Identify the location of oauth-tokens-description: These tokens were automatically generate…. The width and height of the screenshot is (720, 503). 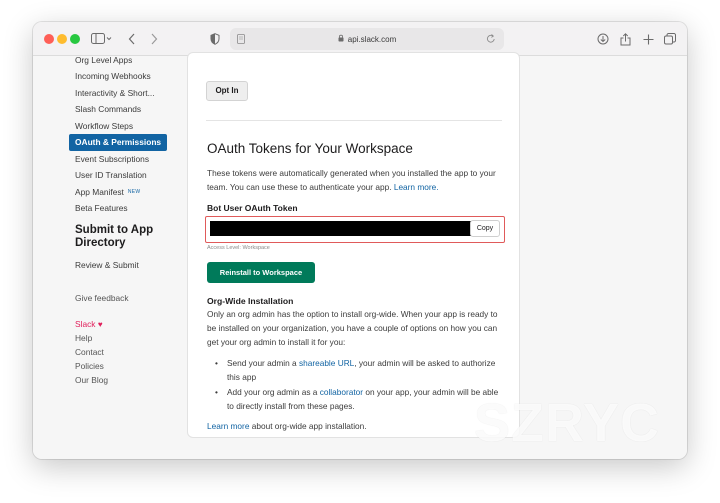
(357, 180).